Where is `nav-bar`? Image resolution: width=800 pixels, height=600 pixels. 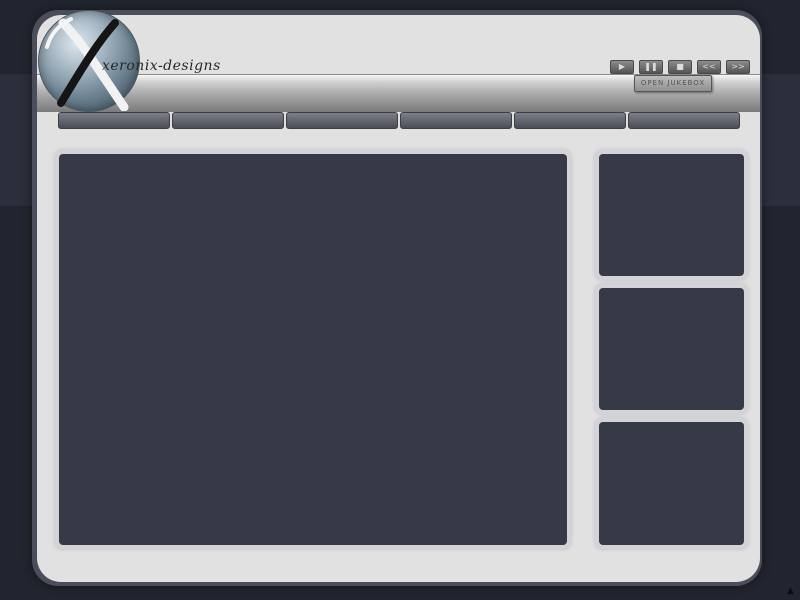 nav-bar is located at coordinates (399, 120).